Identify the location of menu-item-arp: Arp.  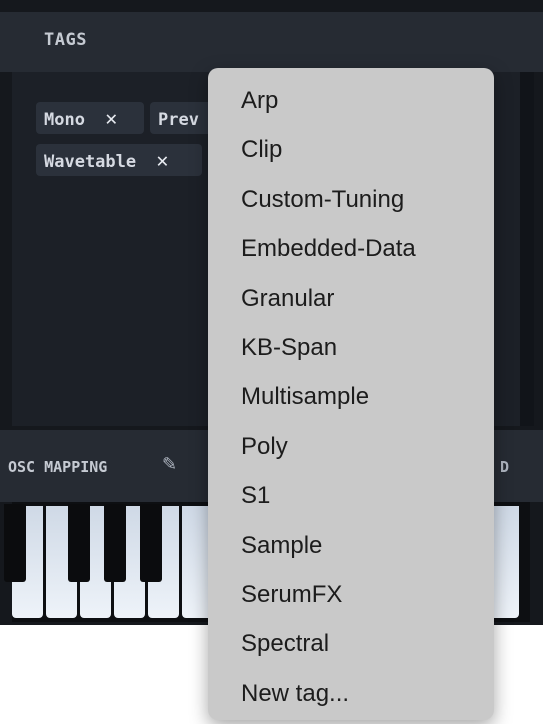
(351, 100).